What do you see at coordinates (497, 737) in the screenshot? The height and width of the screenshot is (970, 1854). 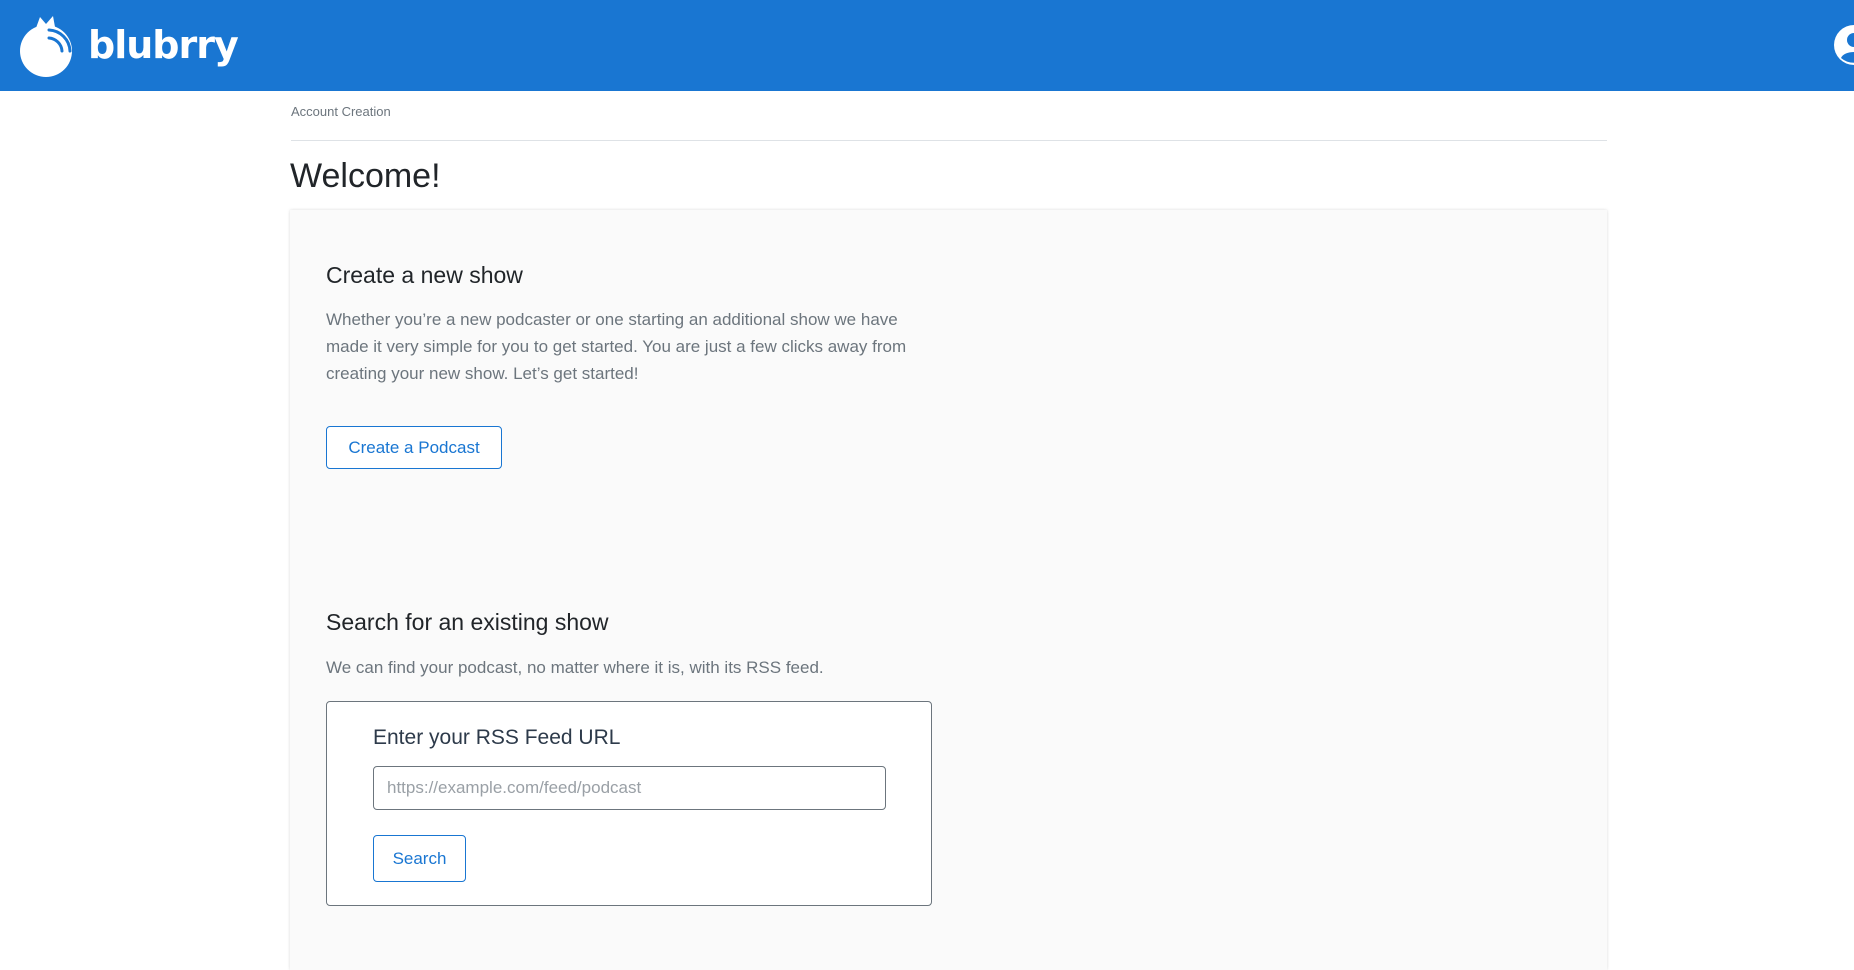 I see `rss-feed-label: Enter your RSS Feed URL` at bounding box center [497, 737].